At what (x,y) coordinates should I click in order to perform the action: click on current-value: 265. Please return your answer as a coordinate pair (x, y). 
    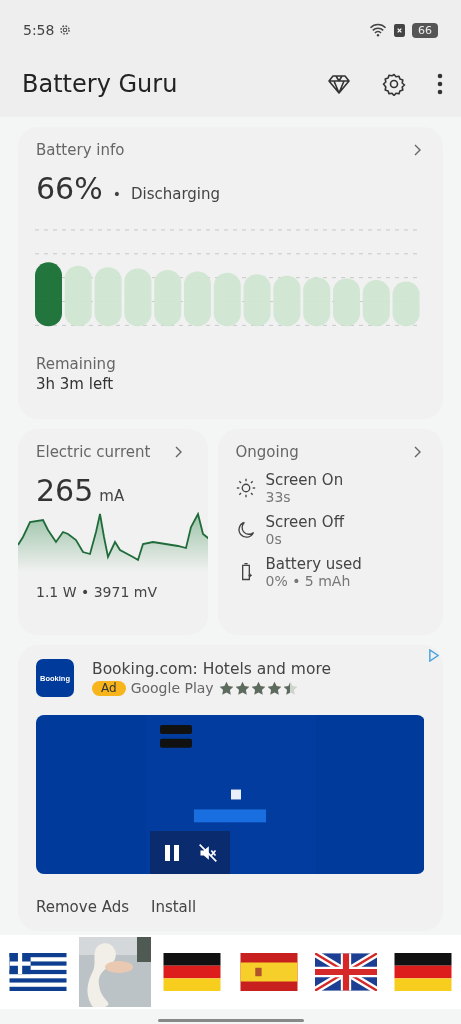
    Looking at the image, I should click on (65, 490).